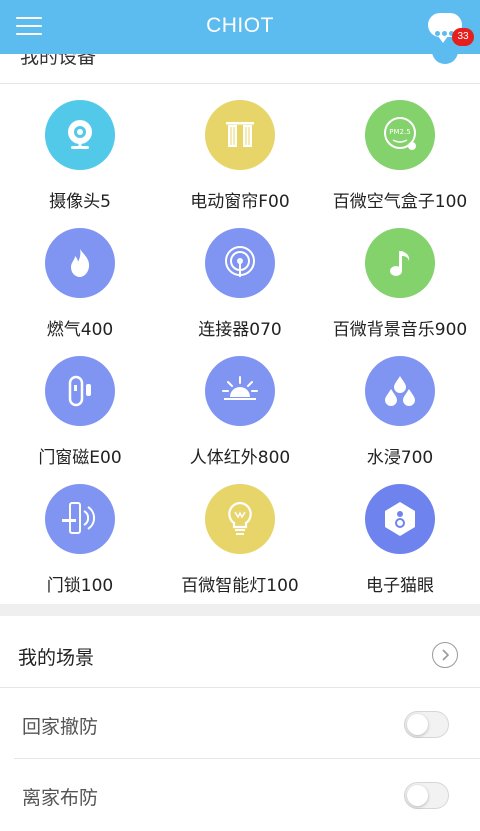 The width and height of the screenshot is (480, 831). Describe the element at coordinates (240, 330) in the screenshot. I see `device-label: 连接器070` at that location.